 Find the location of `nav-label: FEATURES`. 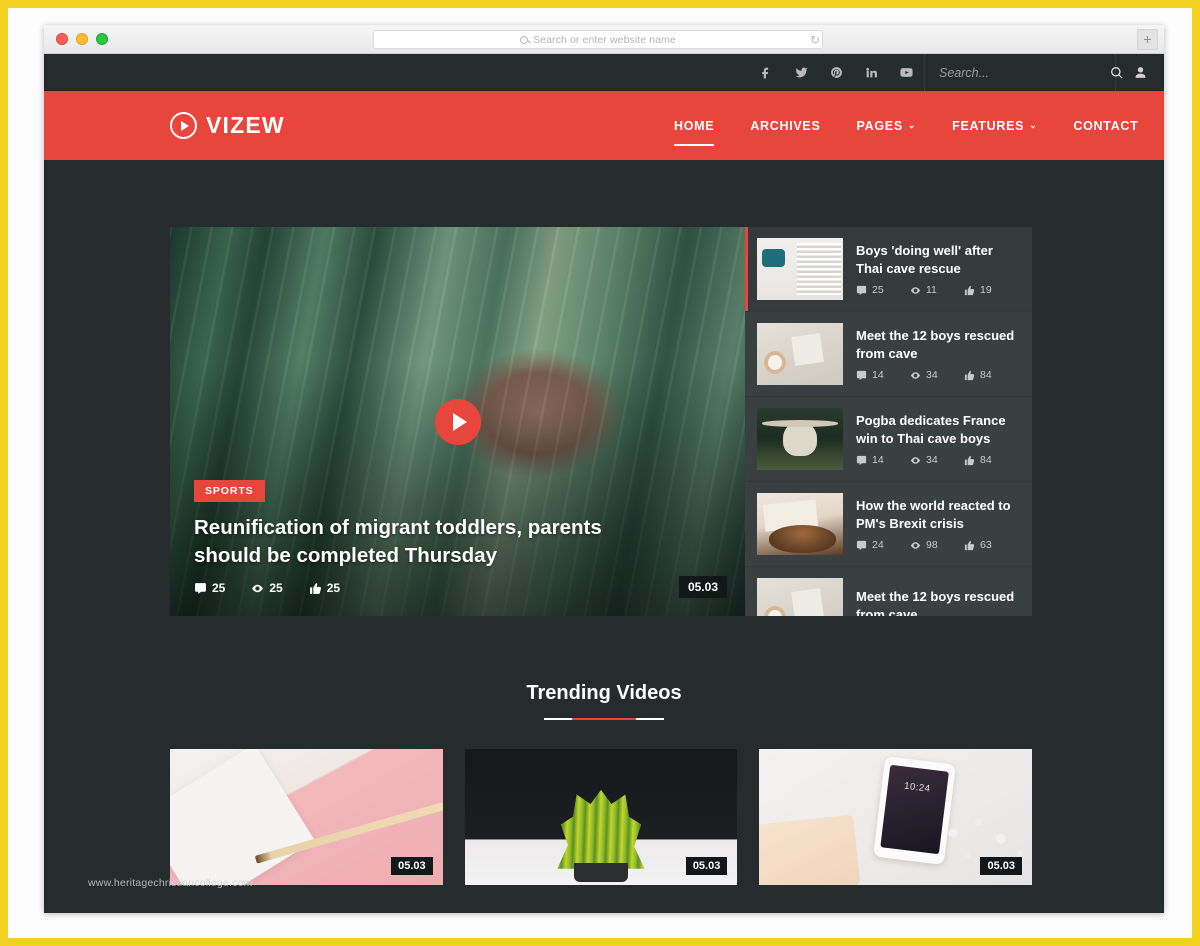

nav-label: FEATURES is located at coordinates (988, 125).